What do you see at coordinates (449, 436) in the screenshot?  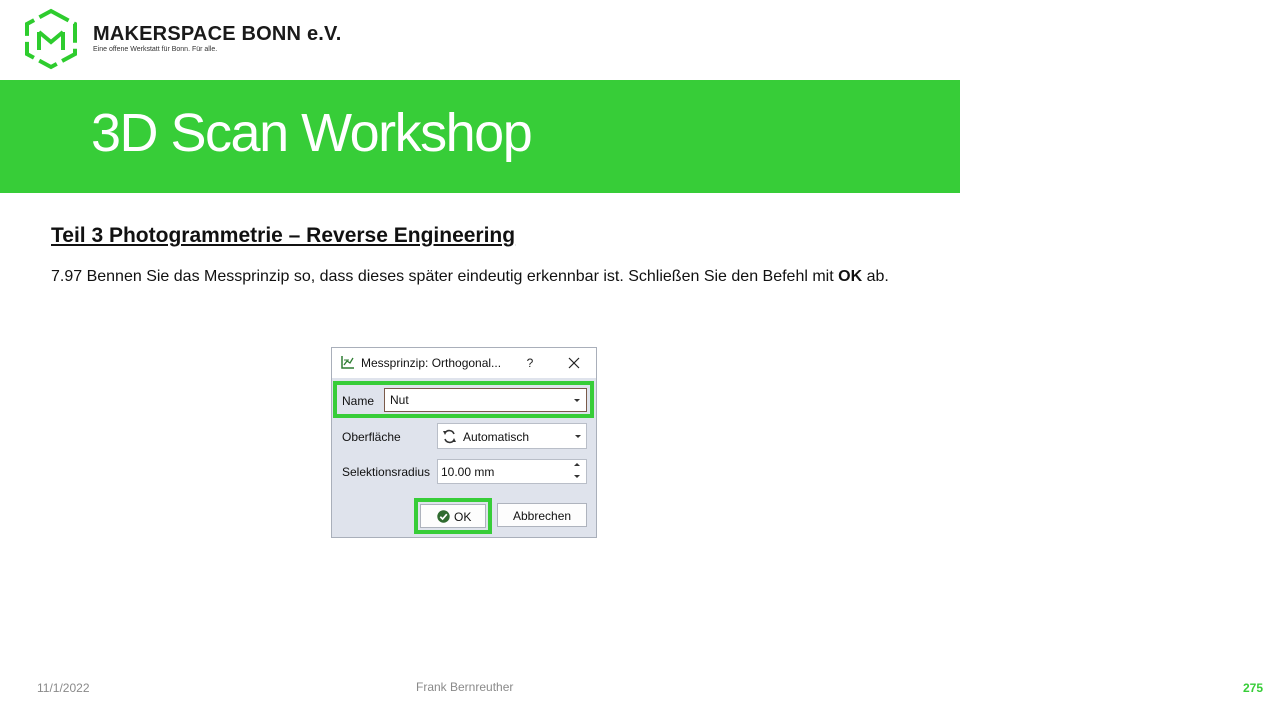 I see `refresh-icon` at bounding box center [449, 436].